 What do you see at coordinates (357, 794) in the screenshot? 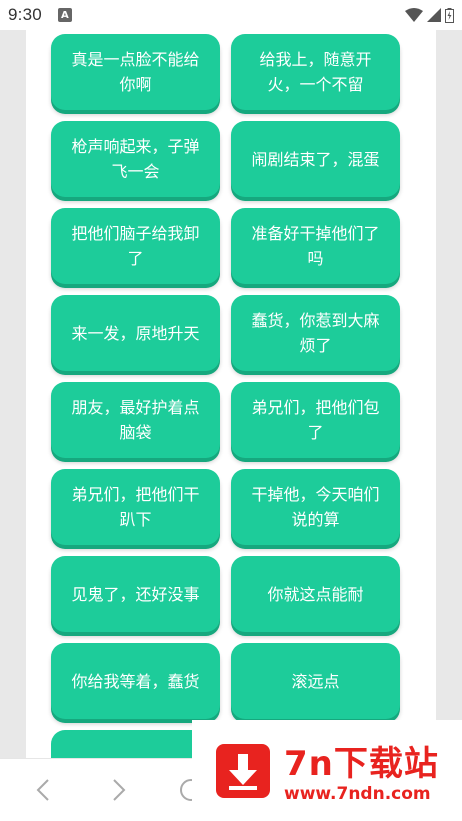
I see `watermark-url: www.7ndn.com` at bounding box center [357, 794].